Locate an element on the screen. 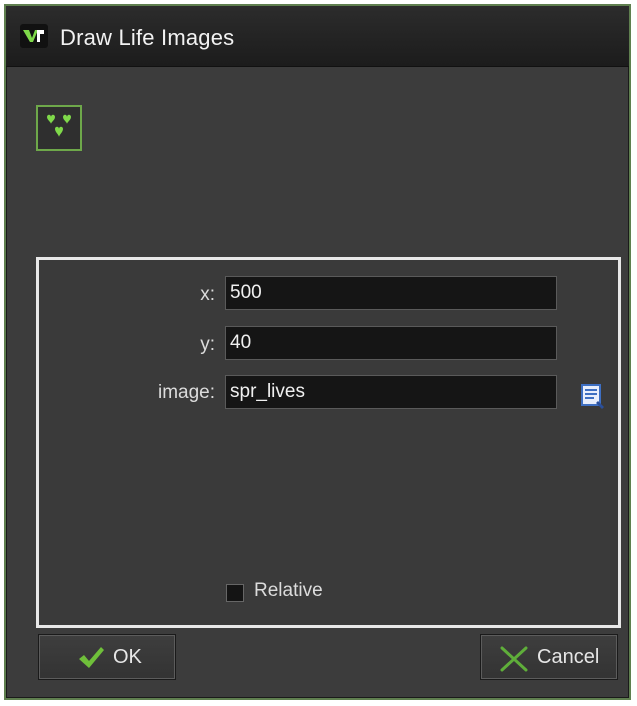 This screenshot has height=706, width=637. life-images-icon is located at coordinates (59, 128).